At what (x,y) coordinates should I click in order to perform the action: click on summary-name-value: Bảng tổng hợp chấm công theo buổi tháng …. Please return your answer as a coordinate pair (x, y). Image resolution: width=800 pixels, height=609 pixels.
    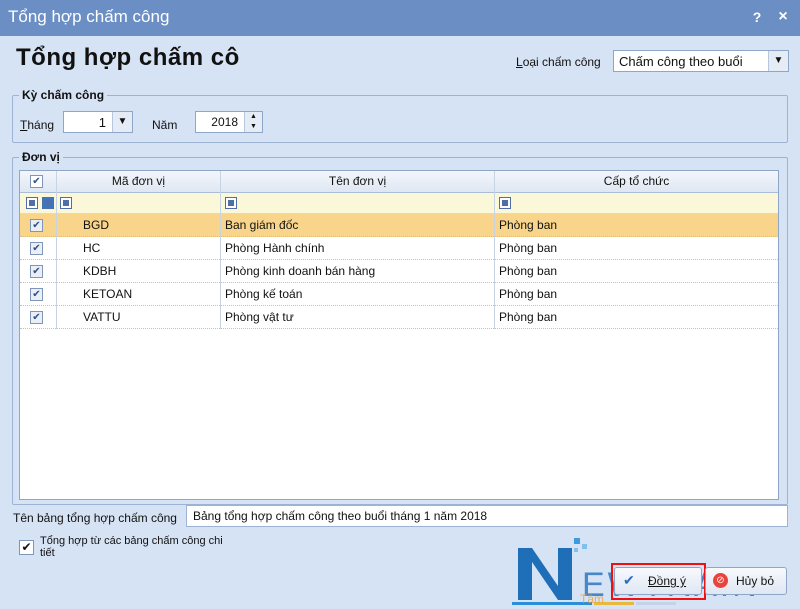
    Looking at the image, I should click on (340, 516).